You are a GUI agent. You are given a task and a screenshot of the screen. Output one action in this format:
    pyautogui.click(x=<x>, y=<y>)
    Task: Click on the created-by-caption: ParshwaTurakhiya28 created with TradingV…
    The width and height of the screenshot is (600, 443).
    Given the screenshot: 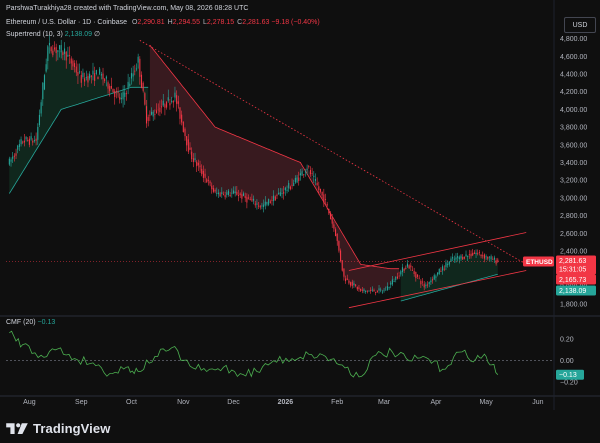 What is the action you would take?
    pyautogui.click(x=127, y=8)
    